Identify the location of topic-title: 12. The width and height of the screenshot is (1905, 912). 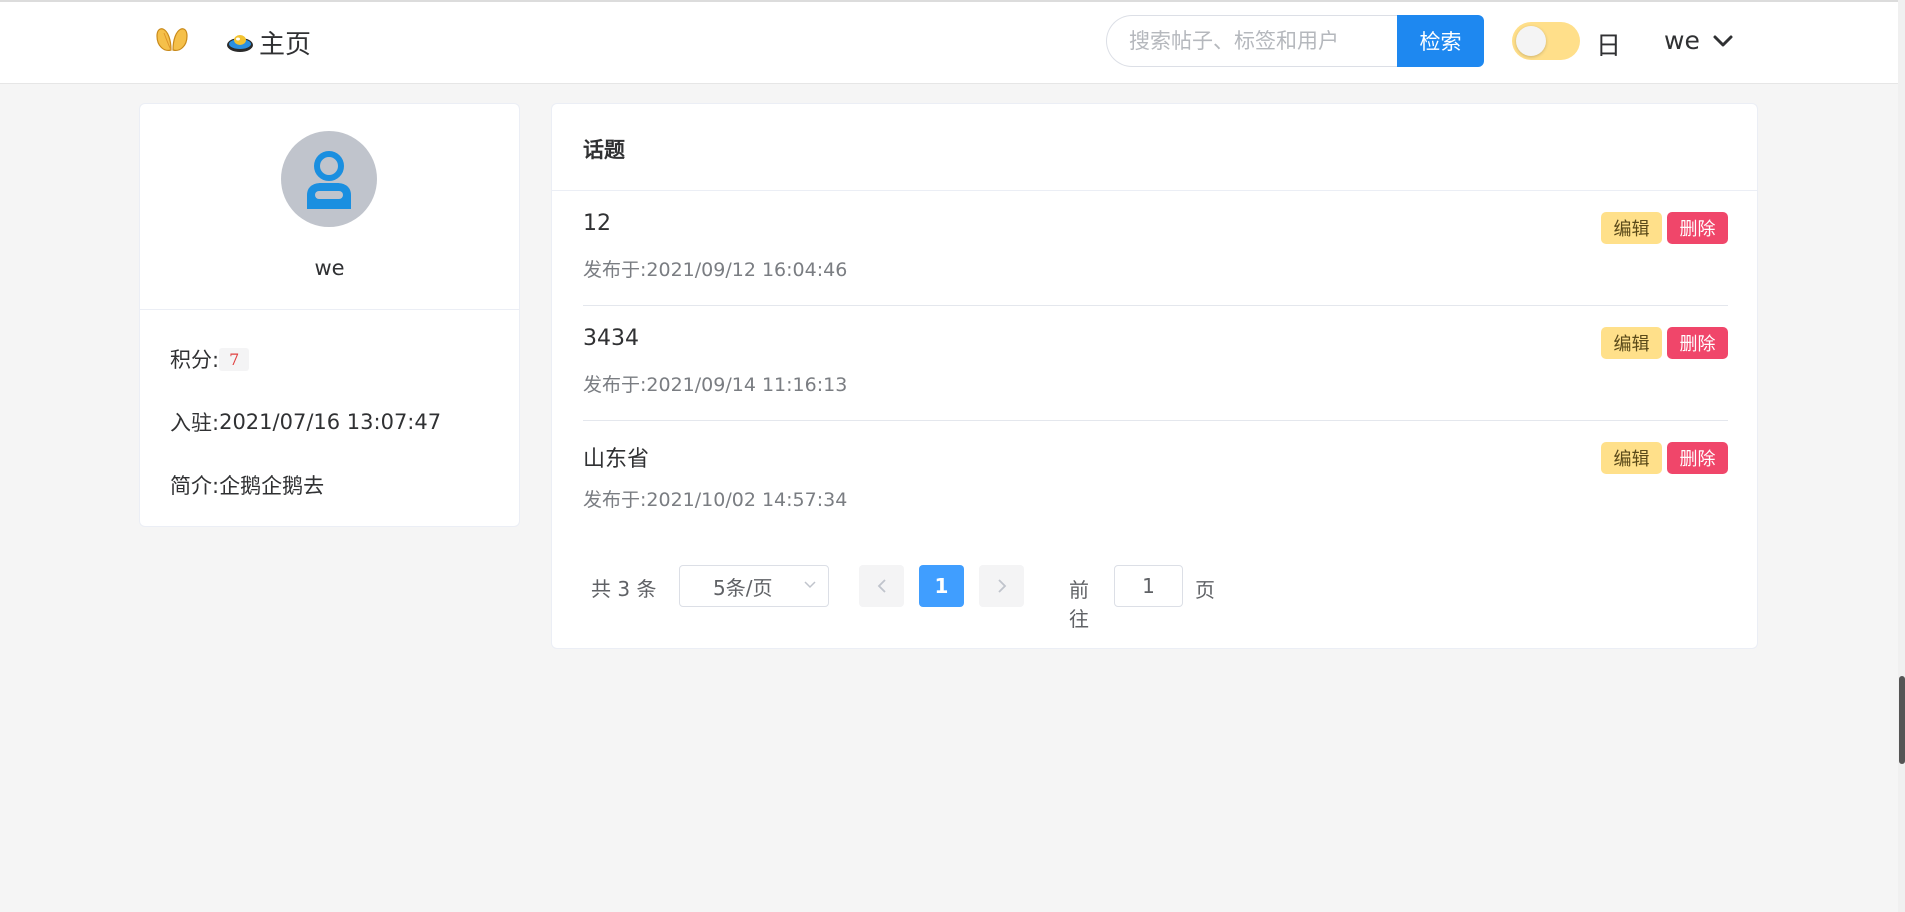
(597, 223).